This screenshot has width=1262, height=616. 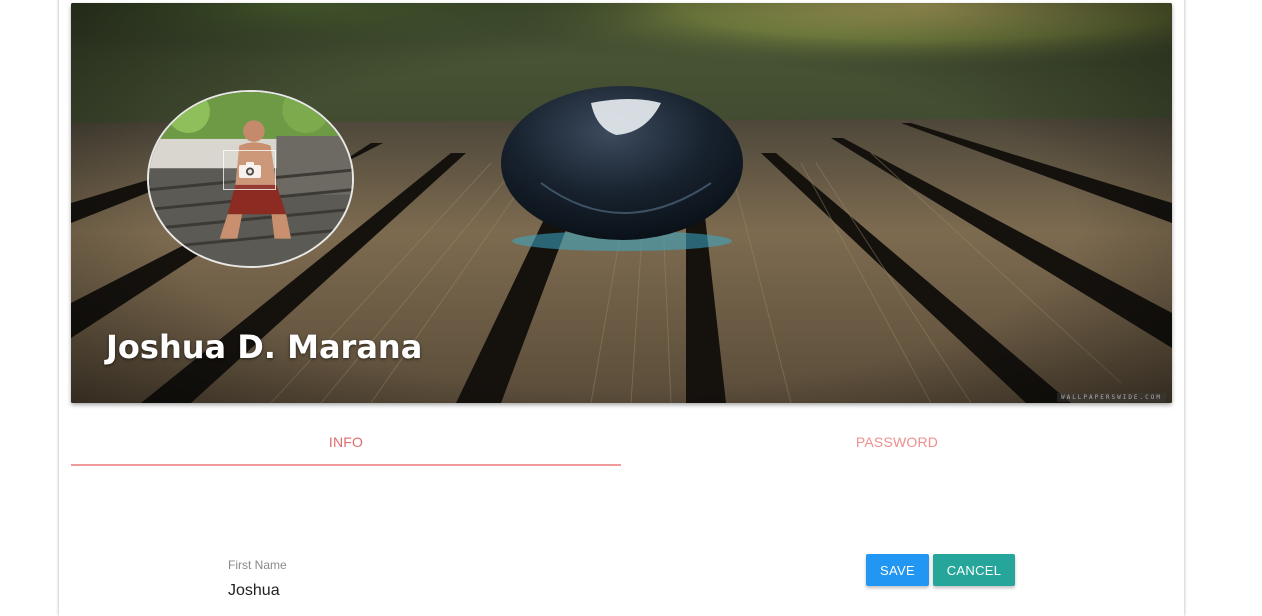 I want to click on tab-info: INFO, so click(x=346, y=442).